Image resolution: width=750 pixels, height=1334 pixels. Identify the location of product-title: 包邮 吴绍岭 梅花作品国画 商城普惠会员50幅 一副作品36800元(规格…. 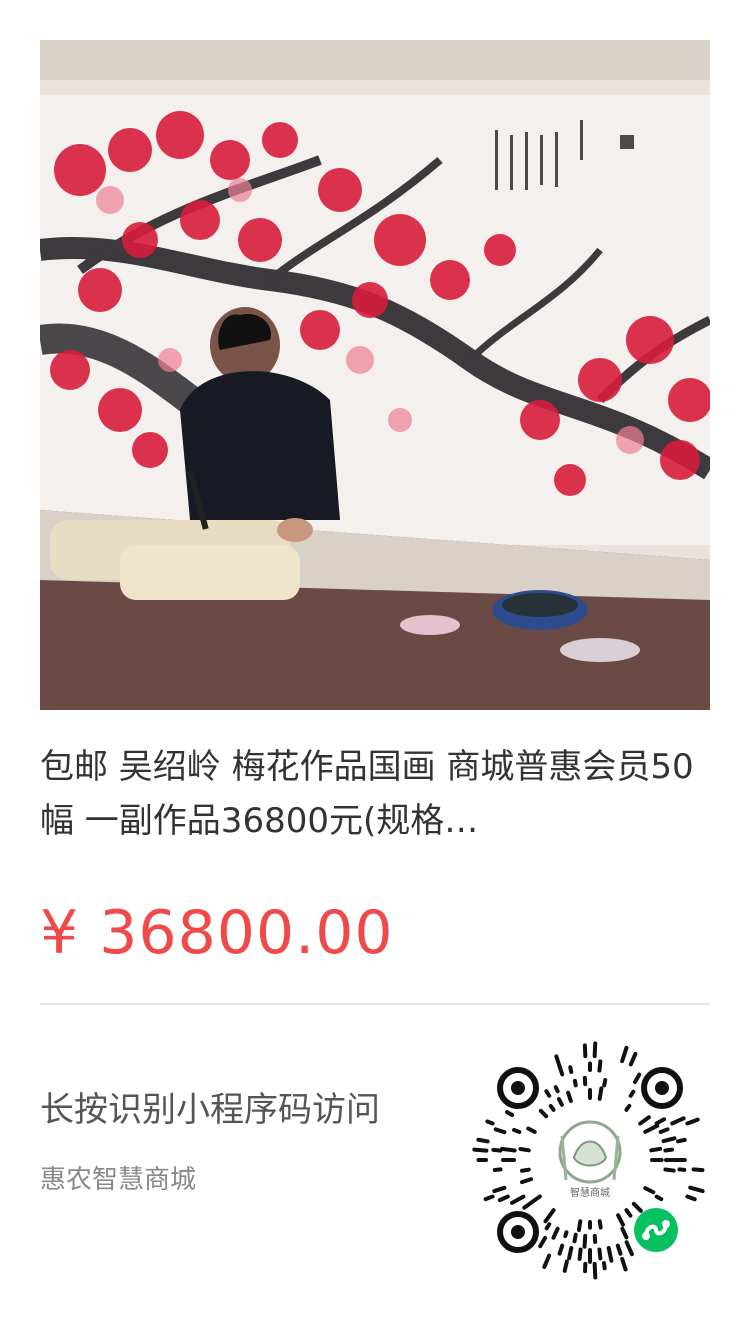
(367, 794).